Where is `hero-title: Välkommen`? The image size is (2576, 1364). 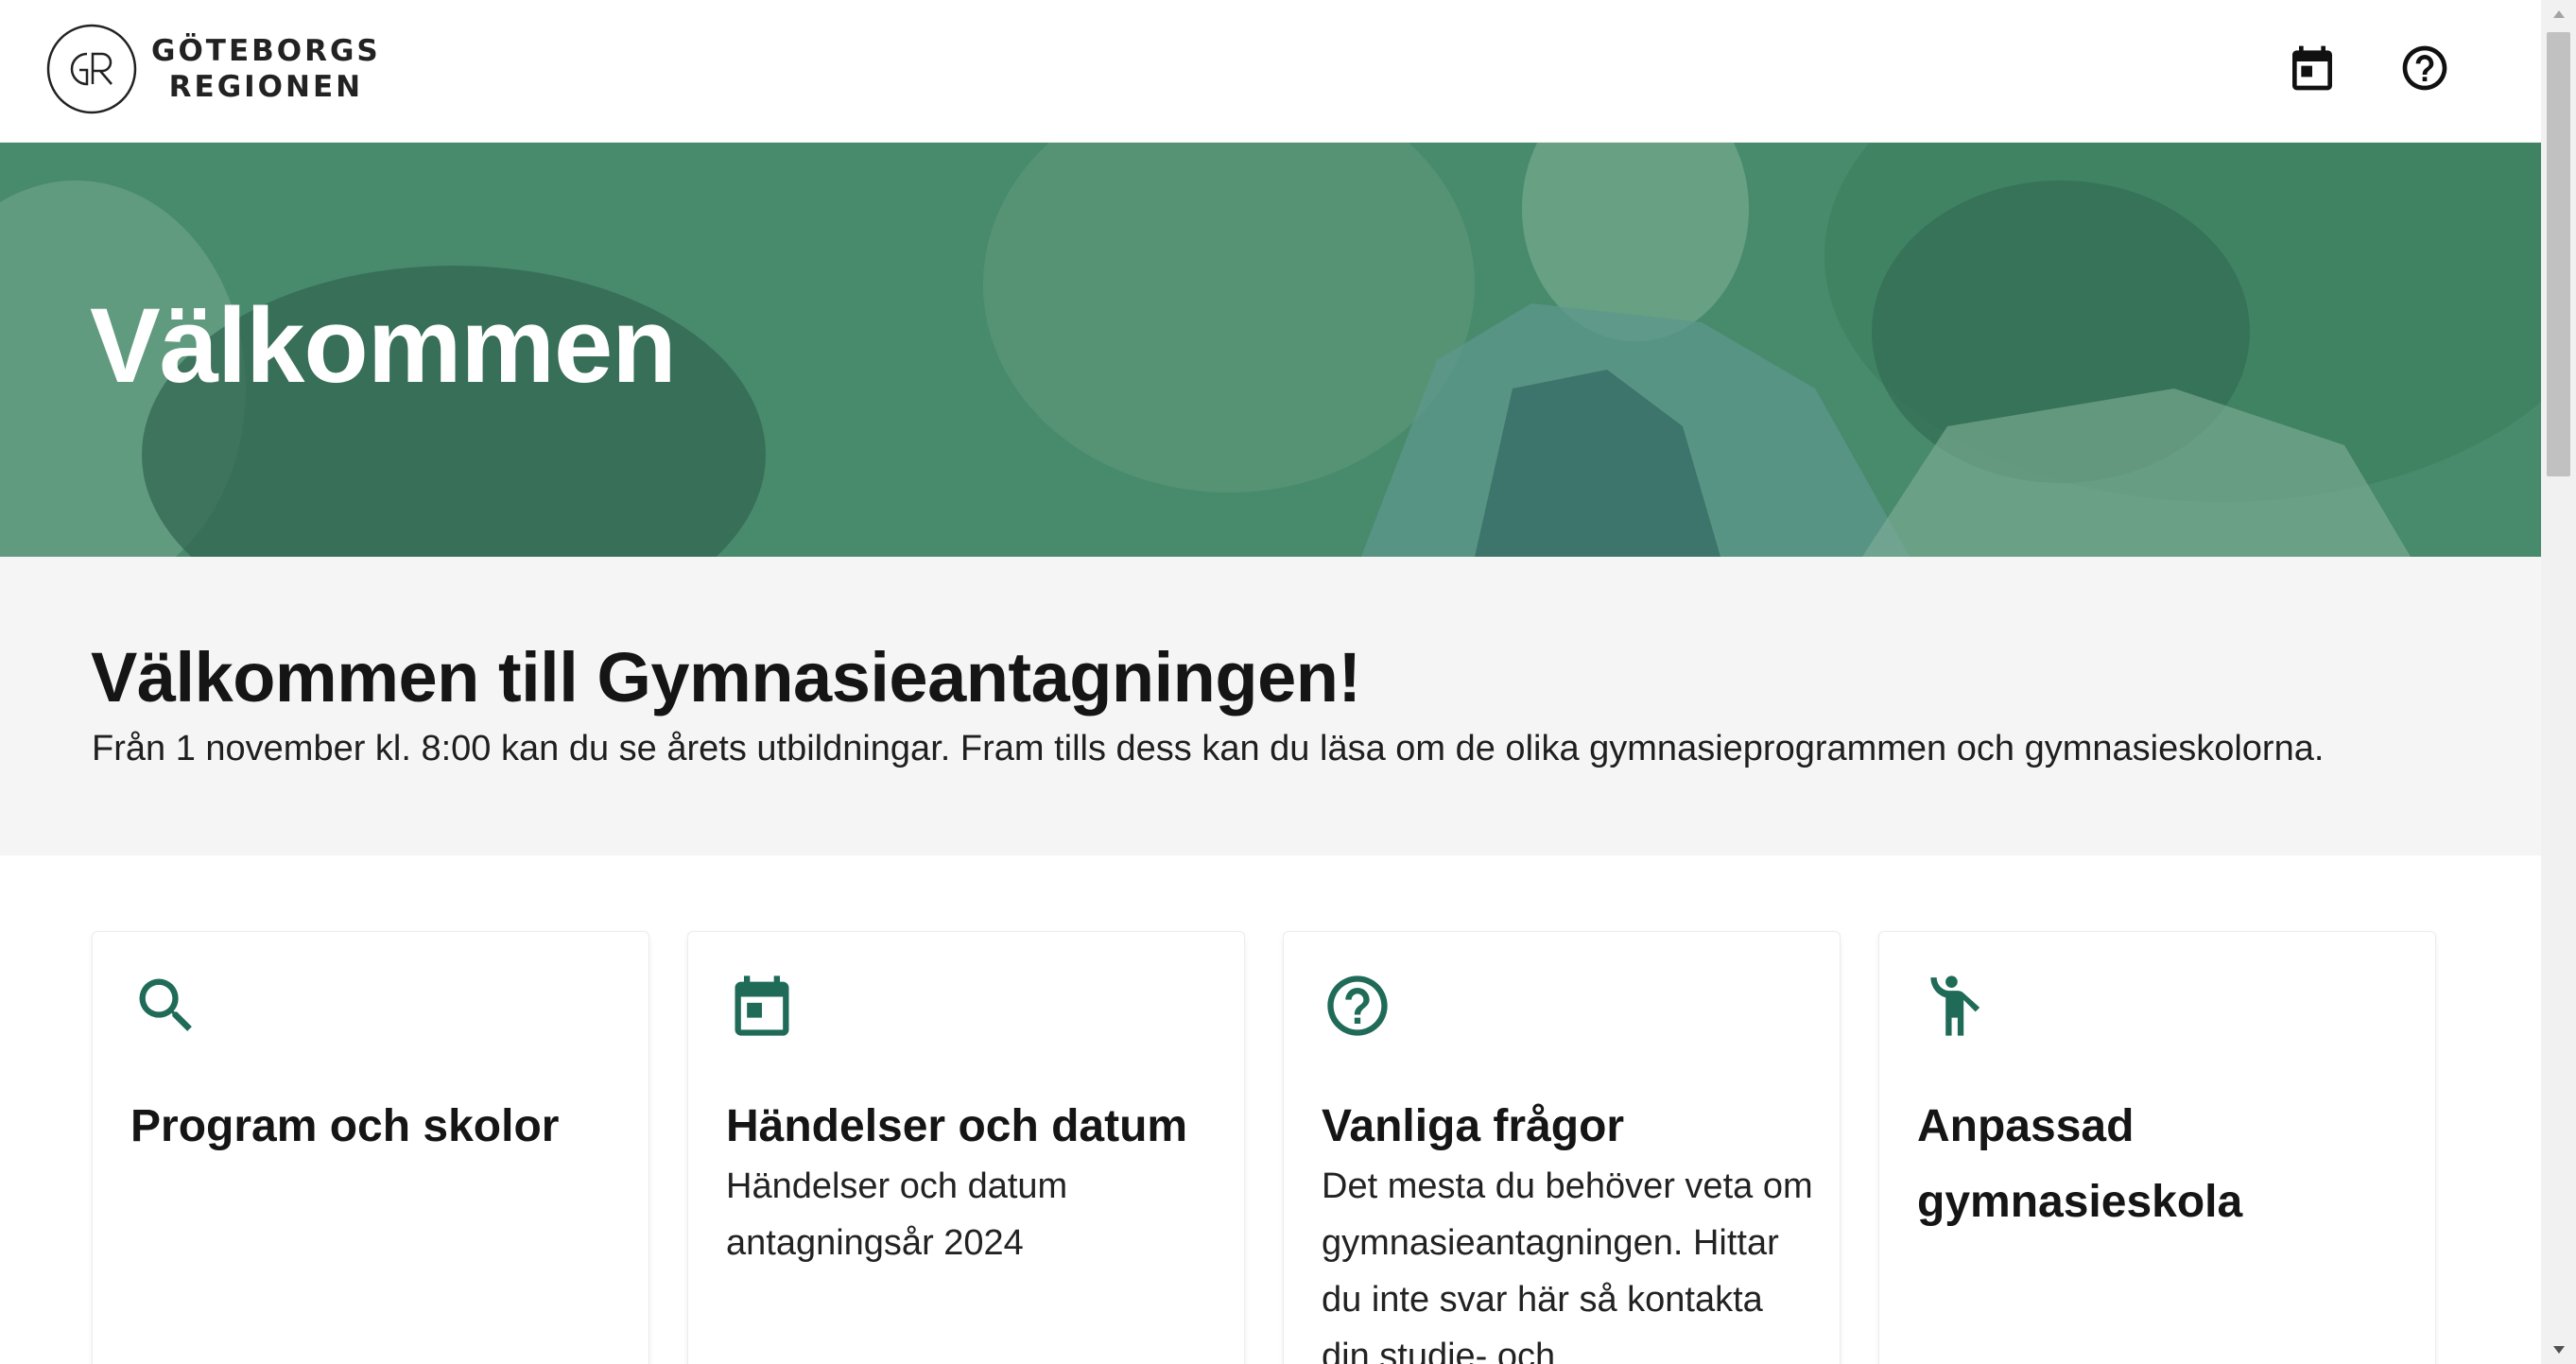 hero-title: Välkommen is located at coordinates (383, 345).